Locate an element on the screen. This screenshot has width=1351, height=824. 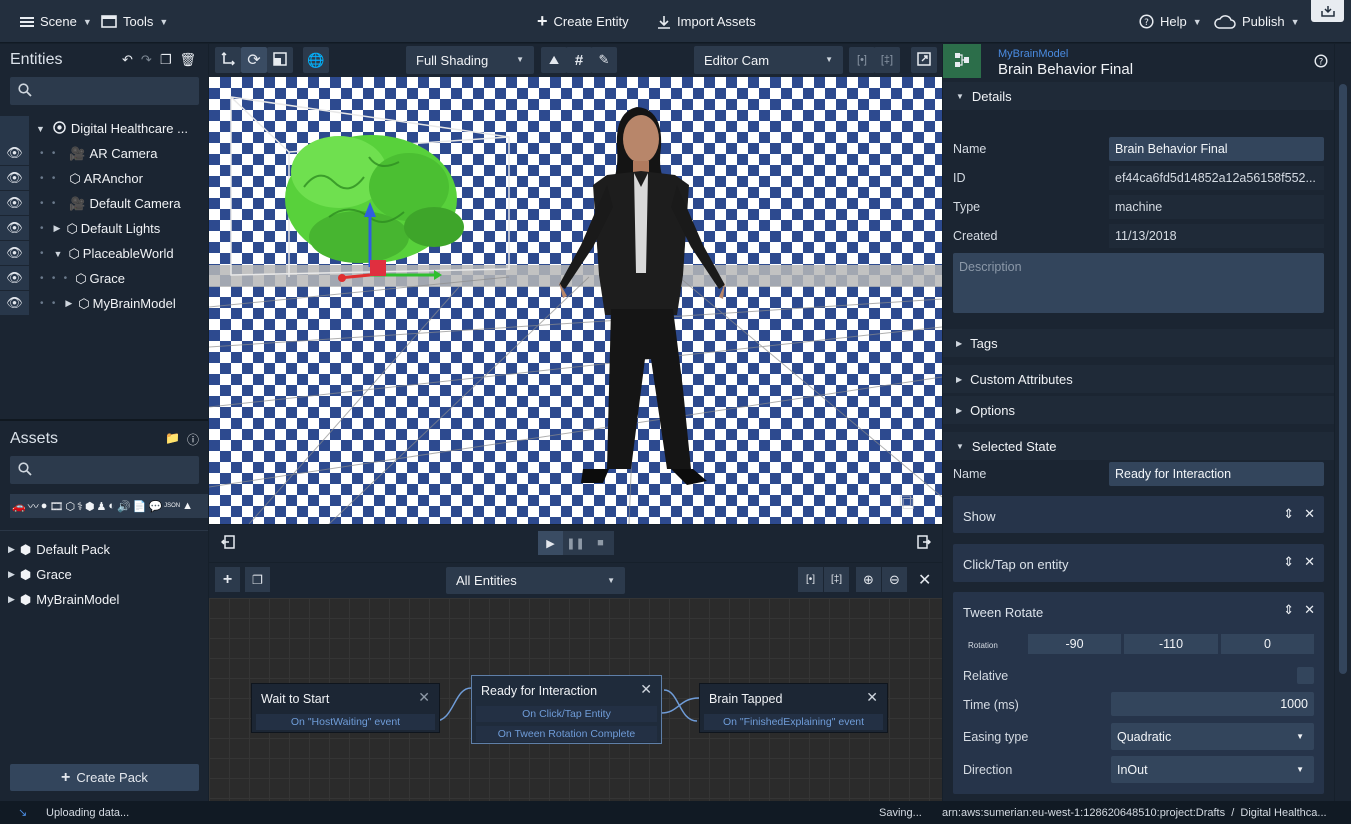
translate-tool-button is located at coordinates (228, 60).